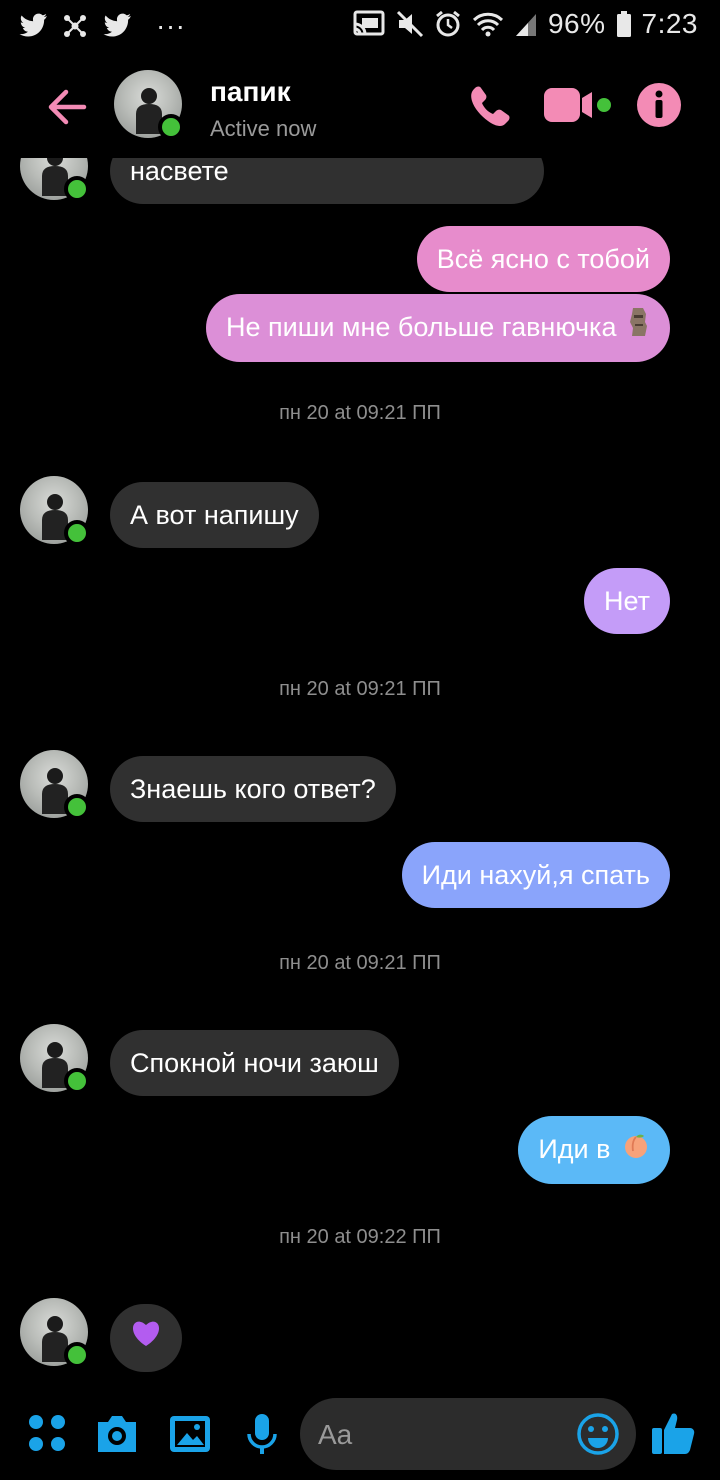 This screenshot has height=1480, width=720. I want to click on message-bubble-incoming: Знаешь кого ответ?, so click(253, 789).